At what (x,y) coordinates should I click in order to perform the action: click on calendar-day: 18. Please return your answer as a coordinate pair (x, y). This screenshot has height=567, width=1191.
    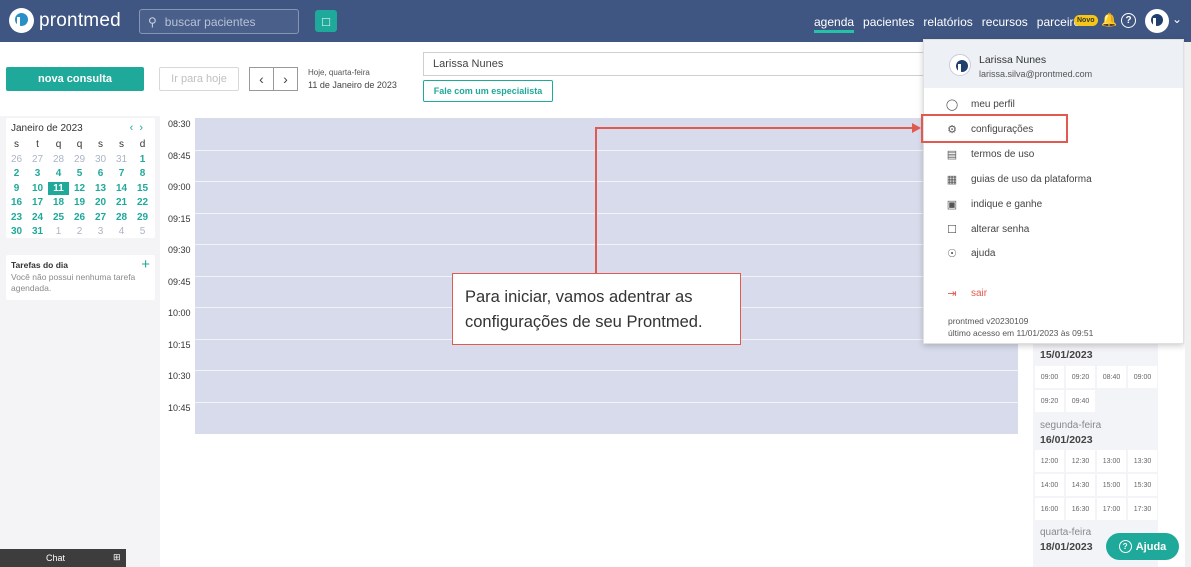
    Looking at the image, I should click on (58, 203).